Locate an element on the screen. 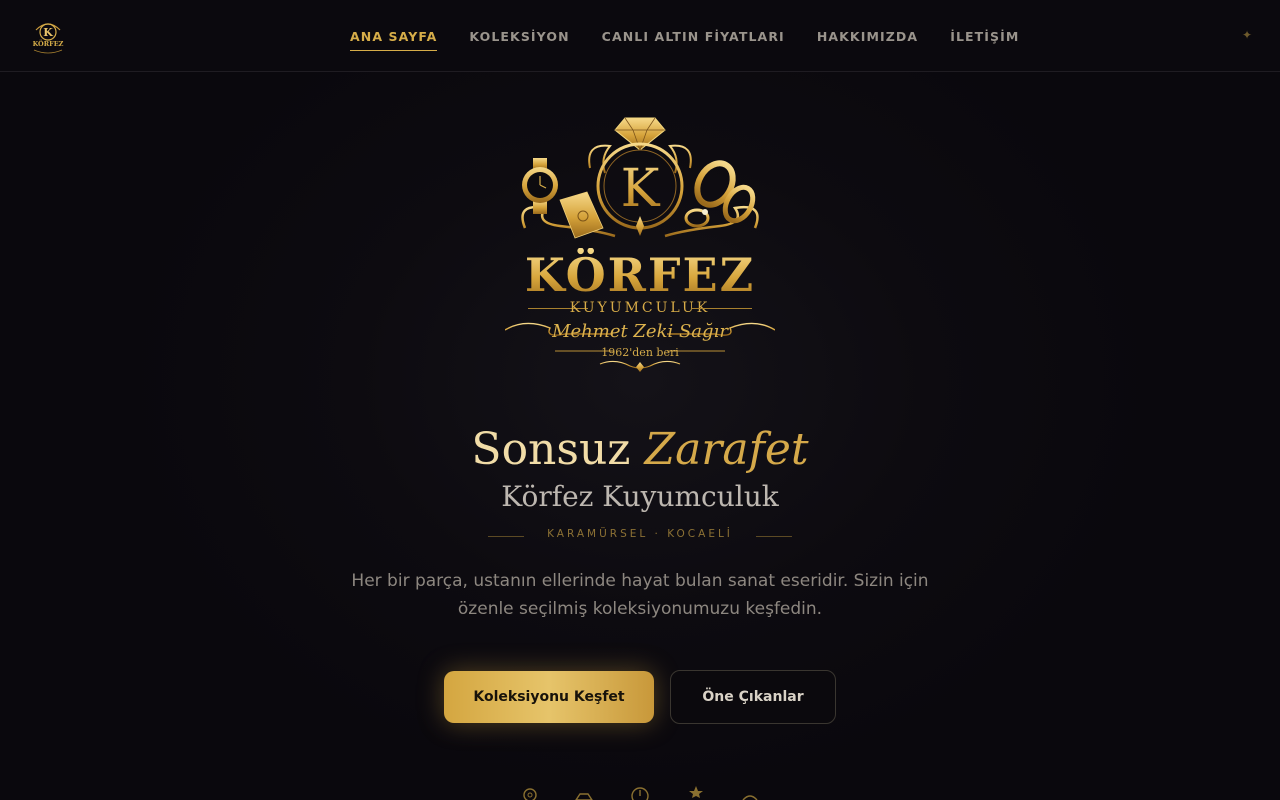 The width and height of the screenshot is (1280, 800). nav-link-koleksiyon: KOLEKSİYON is located at coordinates (519, 36).